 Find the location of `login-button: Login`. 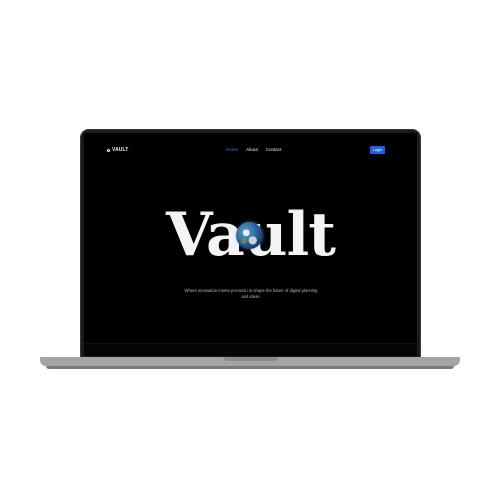

login-button: Login is located at coordinates (377, 150).